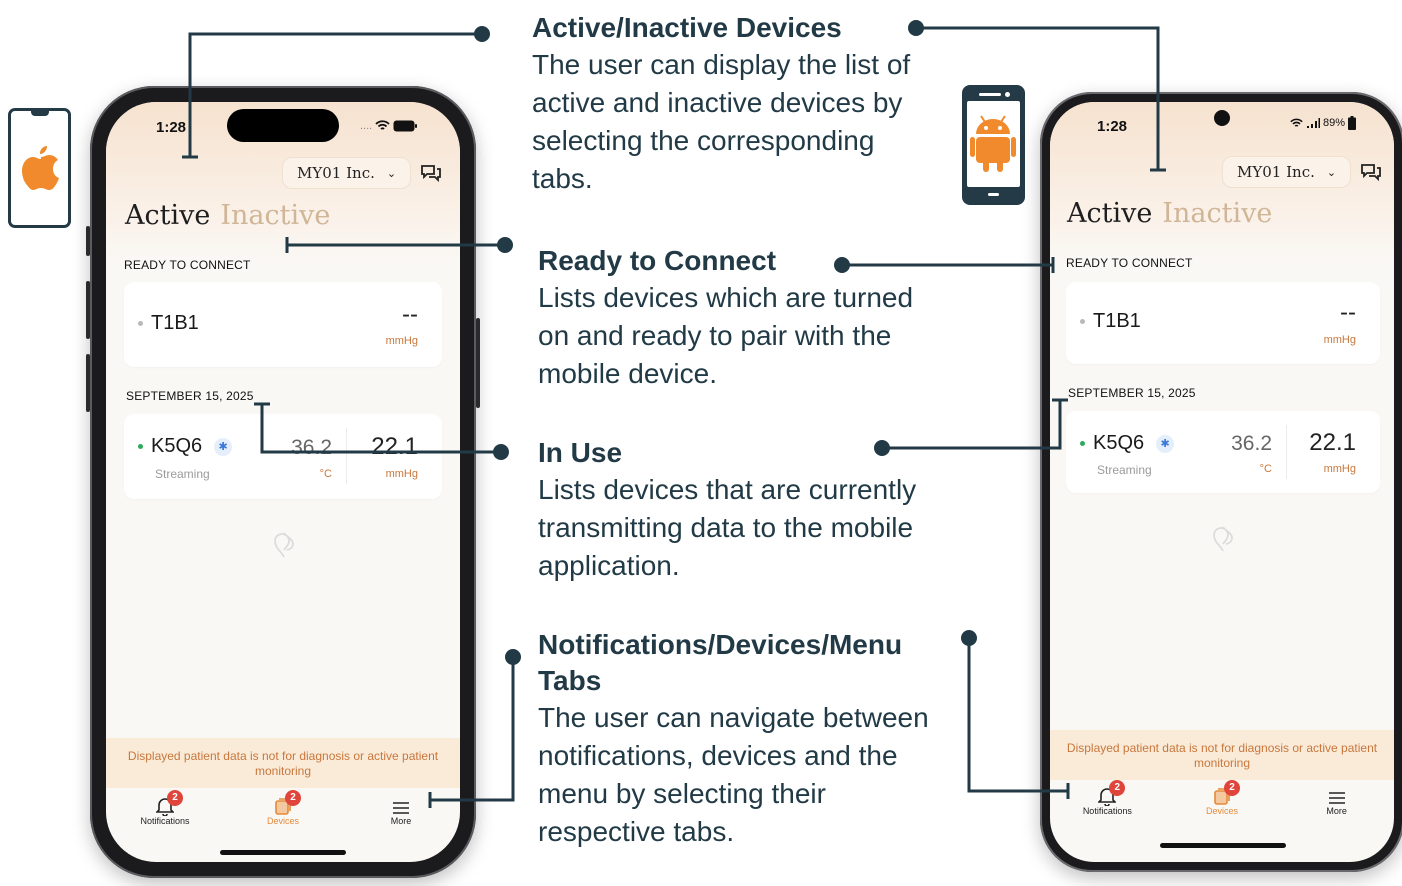 The image size is (1402, 886). I want to click on annotation-title: Ready to Connect, so click(657, 260).